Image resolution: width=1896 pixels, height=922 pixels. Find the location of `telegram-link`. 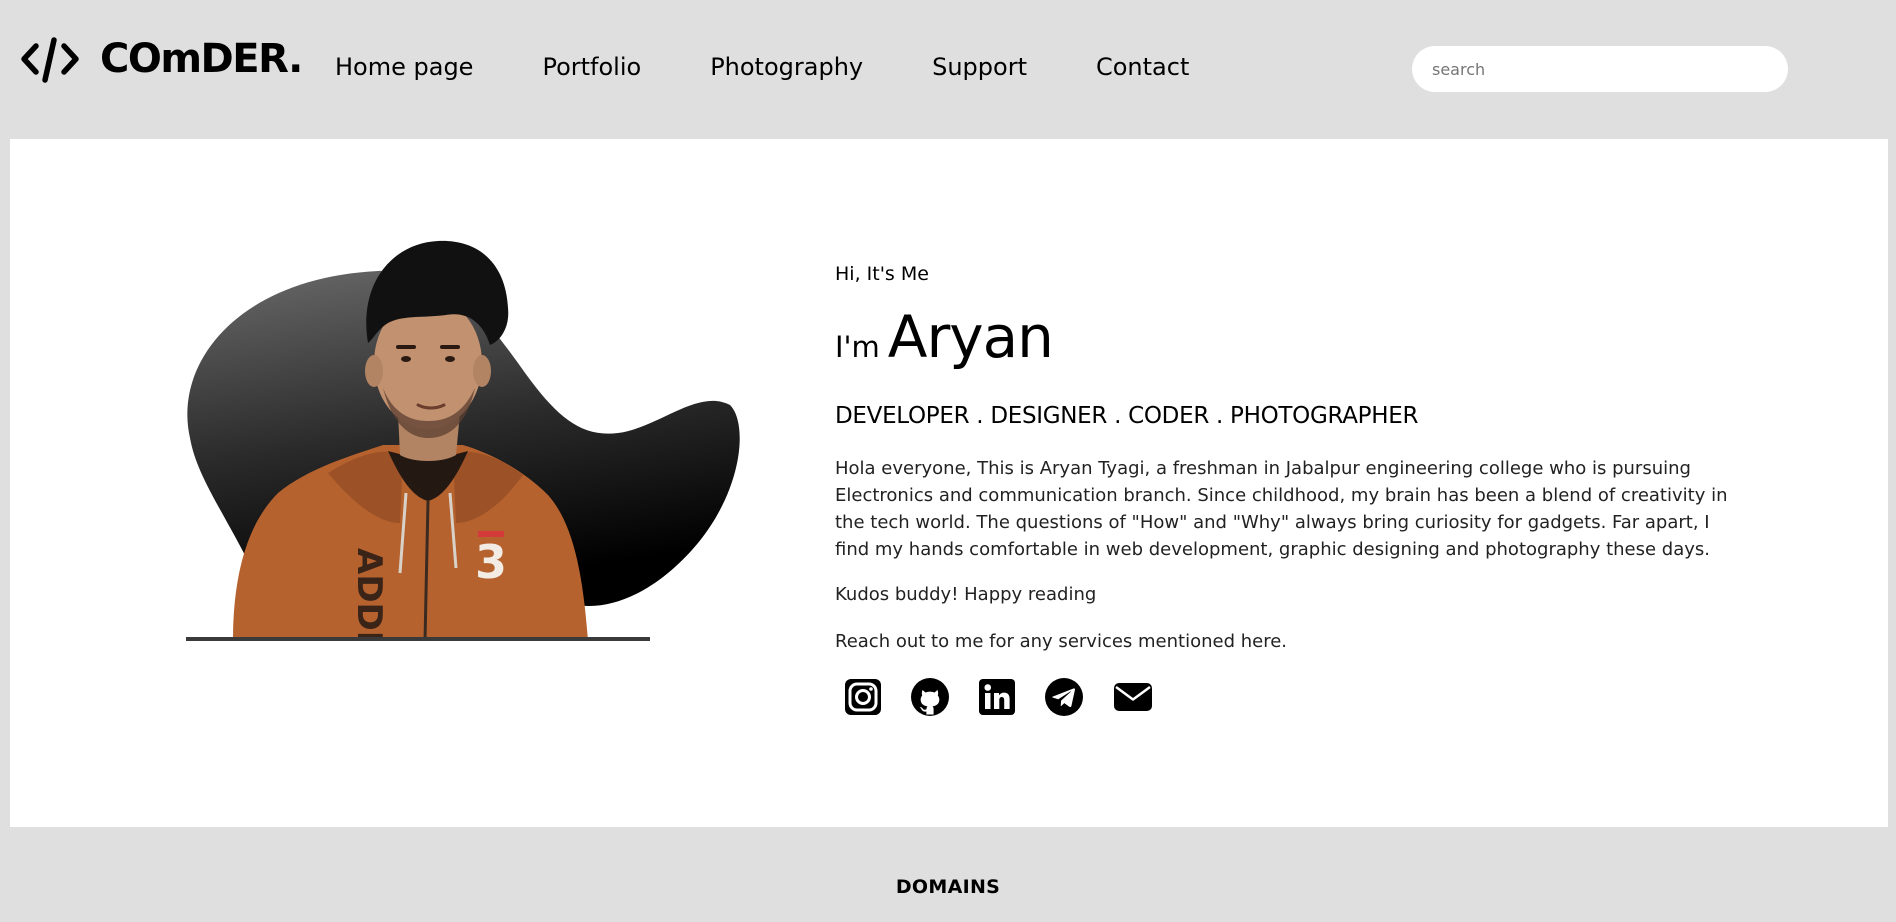

telegram-link is located at coordinates (1064, 697).